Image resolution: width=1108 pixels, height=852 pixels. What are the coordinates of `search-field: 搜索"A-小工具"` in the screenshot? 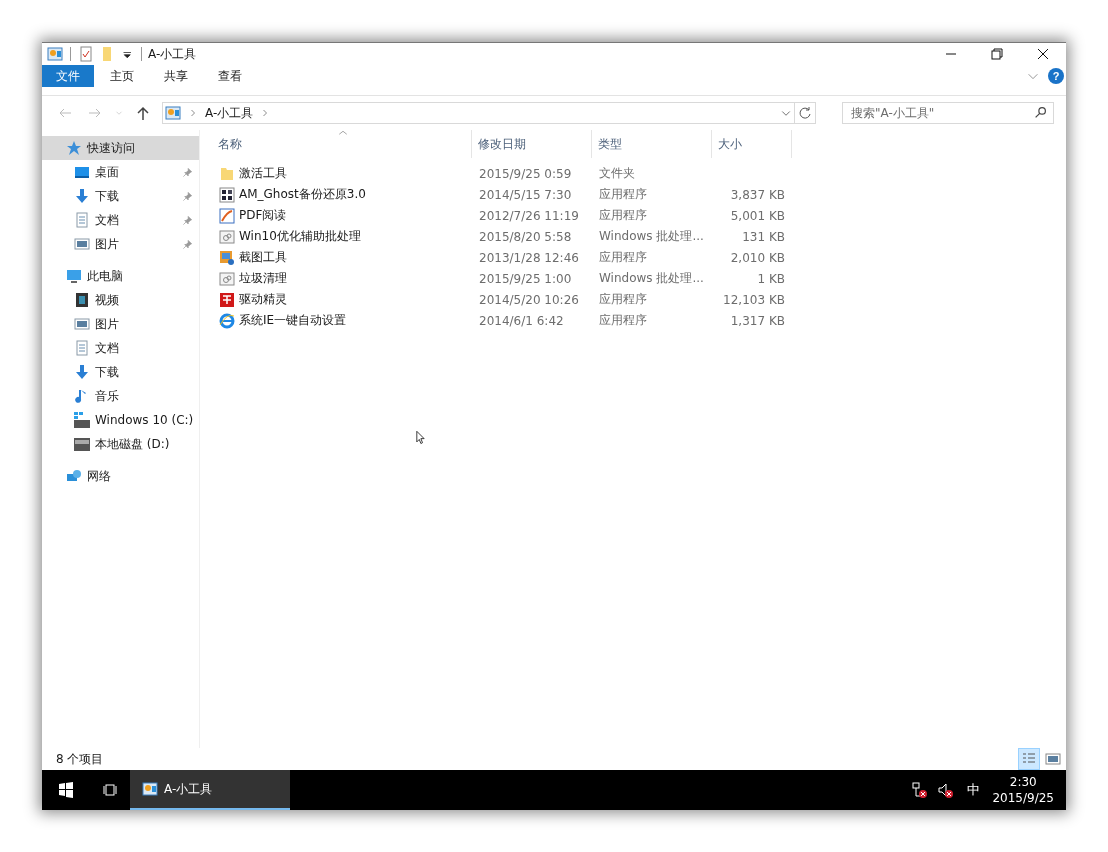 It's located at (948, 113).